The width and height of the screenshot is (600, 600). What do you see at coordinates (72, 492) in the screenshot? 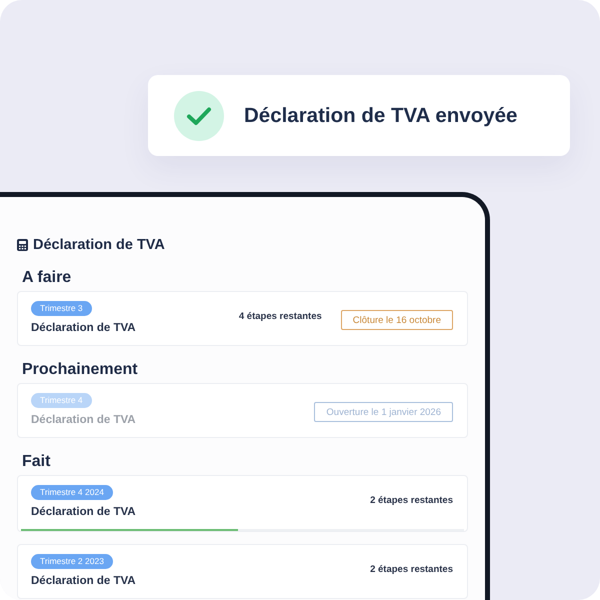
I see `quarter-tag: Trimestre 4 2024` at bounding box center [72, 492].